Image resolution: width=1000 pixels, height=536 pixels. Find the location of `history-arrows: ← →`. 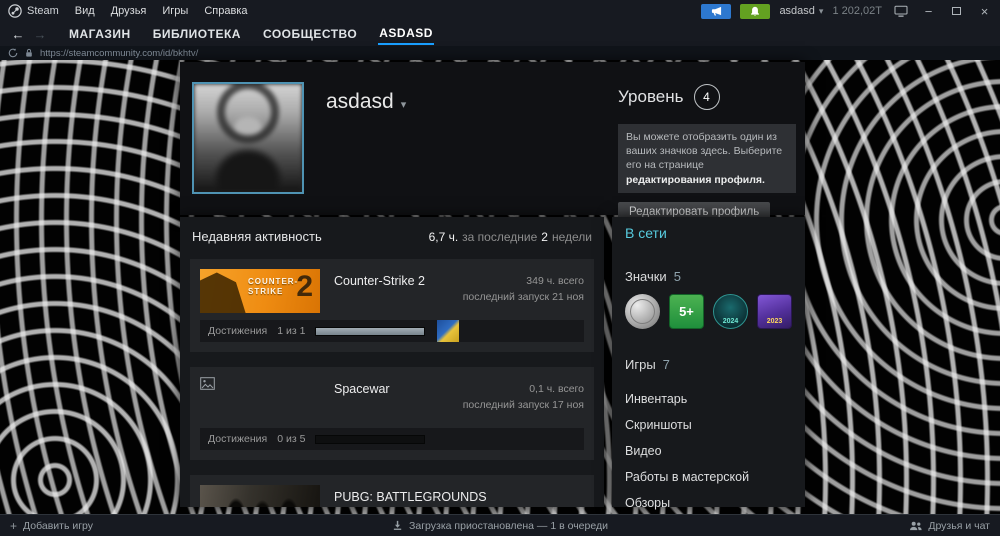

history-arrows: ← → is located at coordinates (29, 34).